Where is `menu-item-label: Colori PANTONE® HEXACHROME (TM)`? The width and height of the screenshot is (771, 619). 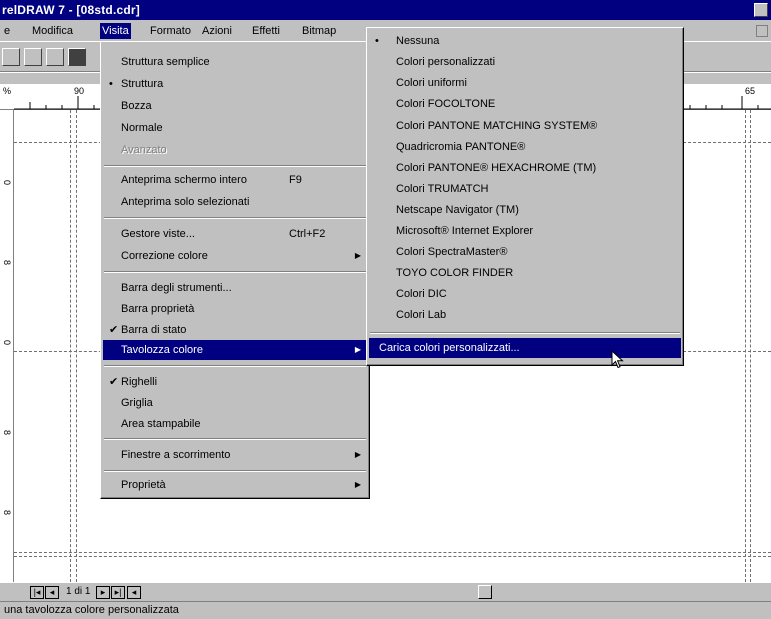 menu-item-label: Colori PANTONE® HEXACHROME (TM) is located at coordinates (496, 168).